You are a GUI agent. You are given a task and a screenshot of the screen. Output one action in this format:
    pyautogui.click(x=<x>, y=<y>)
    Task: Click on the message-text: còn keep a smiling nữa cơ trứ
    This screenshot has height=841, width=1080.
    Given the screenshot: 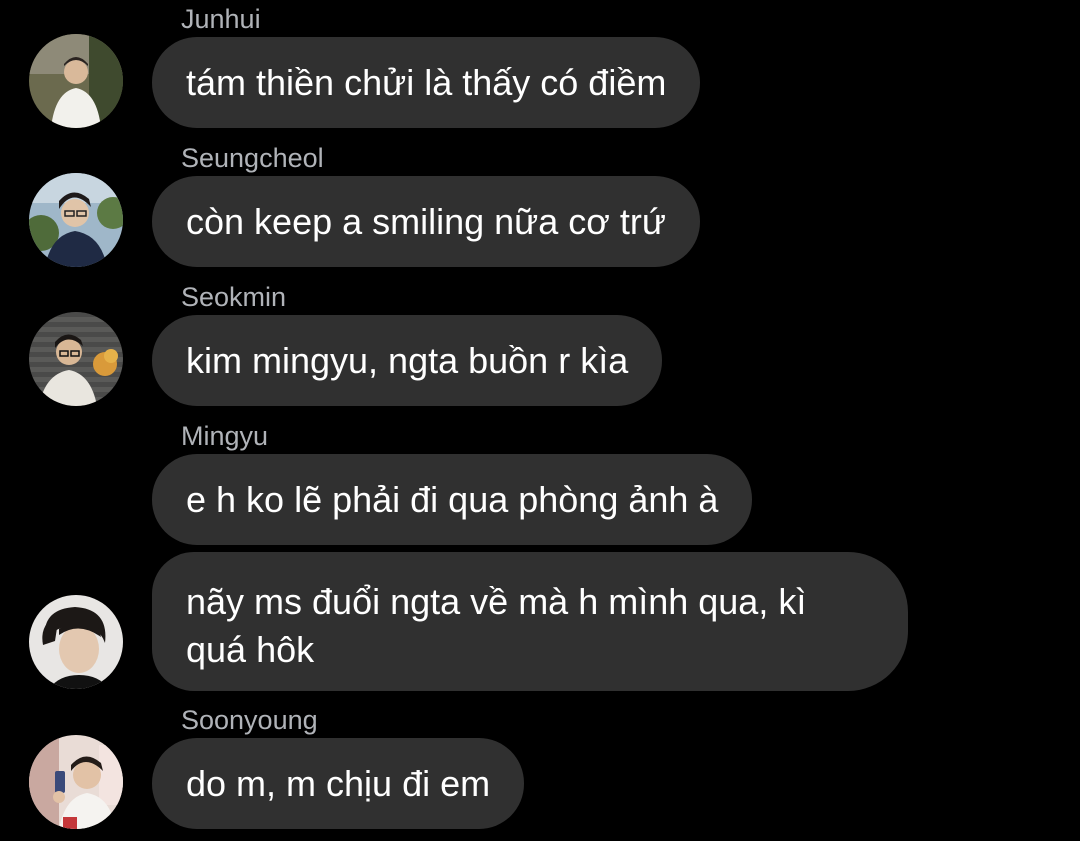 What is the action you would take?
    pyautogui.click(x=426, y=221)
    